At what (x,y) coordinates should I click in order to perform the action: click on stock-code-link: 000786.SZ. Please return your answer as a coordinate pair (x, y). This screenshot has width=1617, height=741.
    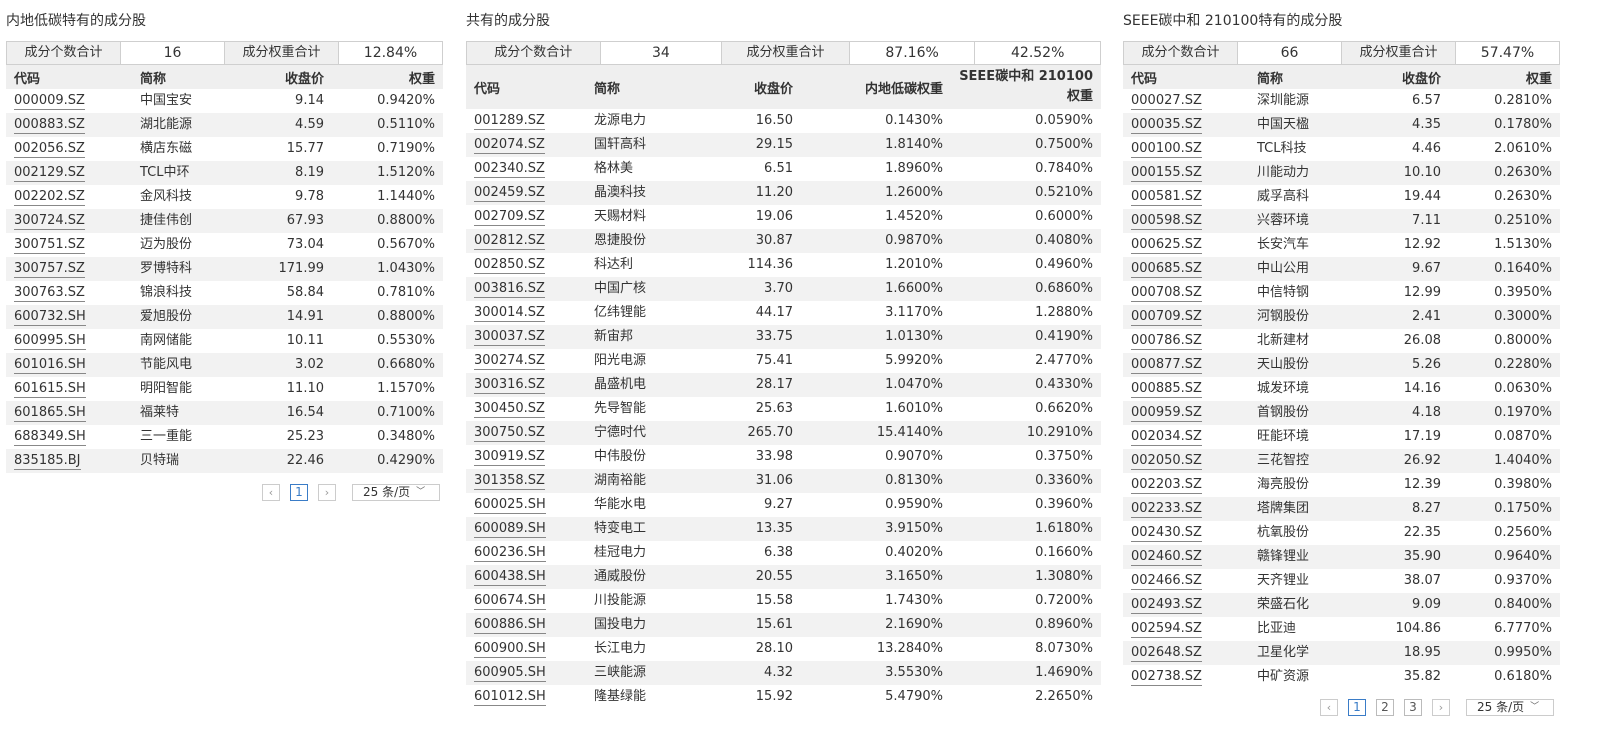
    Looking at the image, I should click on (1166, 341).